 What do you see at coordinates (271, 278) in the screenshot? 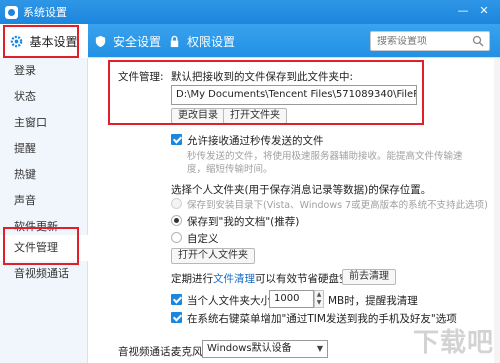
I see `cleanup-hint: 定期进行文件清理可以有效节省硬盘空间。` at bounding box center [271, 278].